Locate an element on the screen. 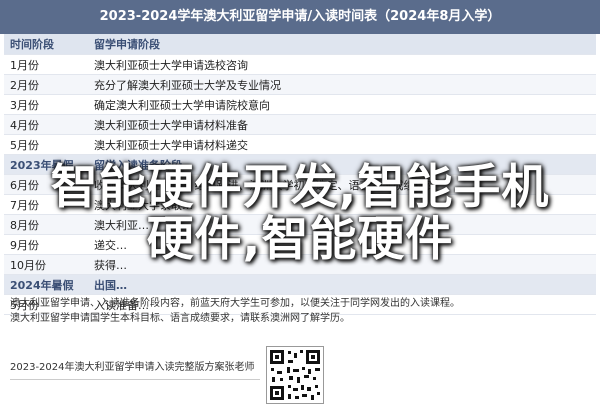 This screenshot has width=600, height=417. cell-time: 2月份 is located at coordinates (24, 85).